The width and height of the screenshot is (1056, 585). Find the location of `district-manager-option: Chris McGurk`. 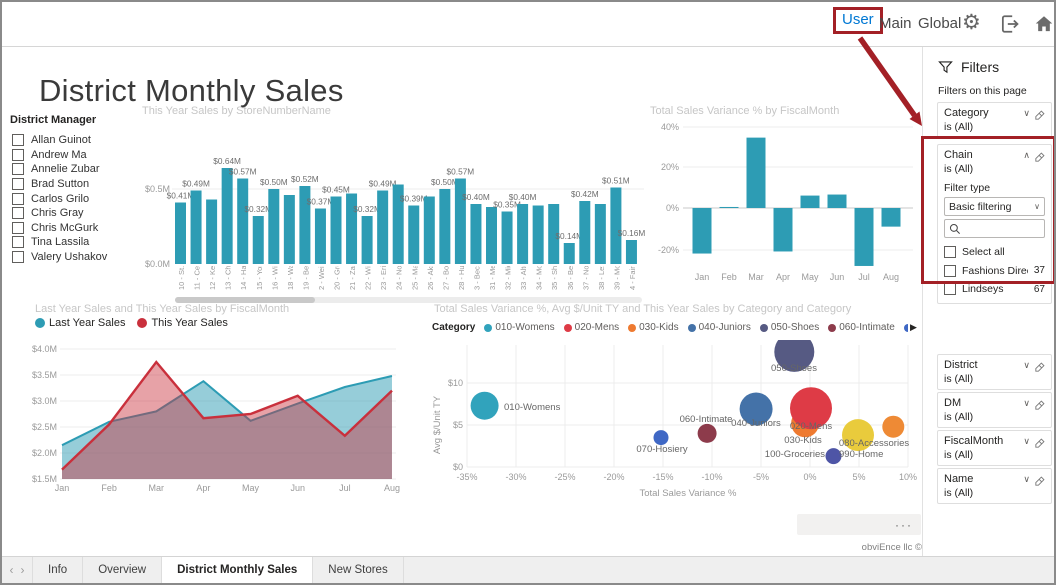

district-manager-option: Chris McGurk is located at coordinates (77, 228).